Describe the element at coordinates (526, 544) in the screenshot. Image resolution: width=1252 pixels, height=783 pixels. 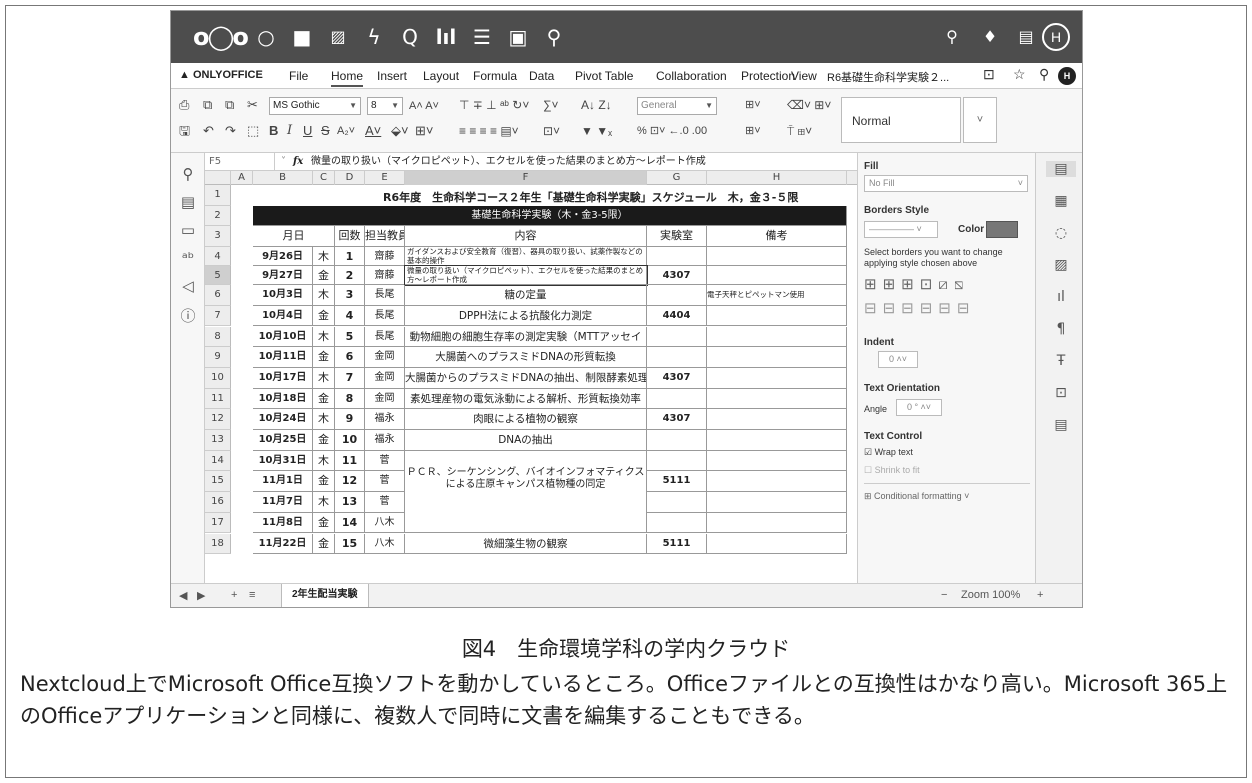
I see `content-cell: 微細藻生物の観察` at that location.